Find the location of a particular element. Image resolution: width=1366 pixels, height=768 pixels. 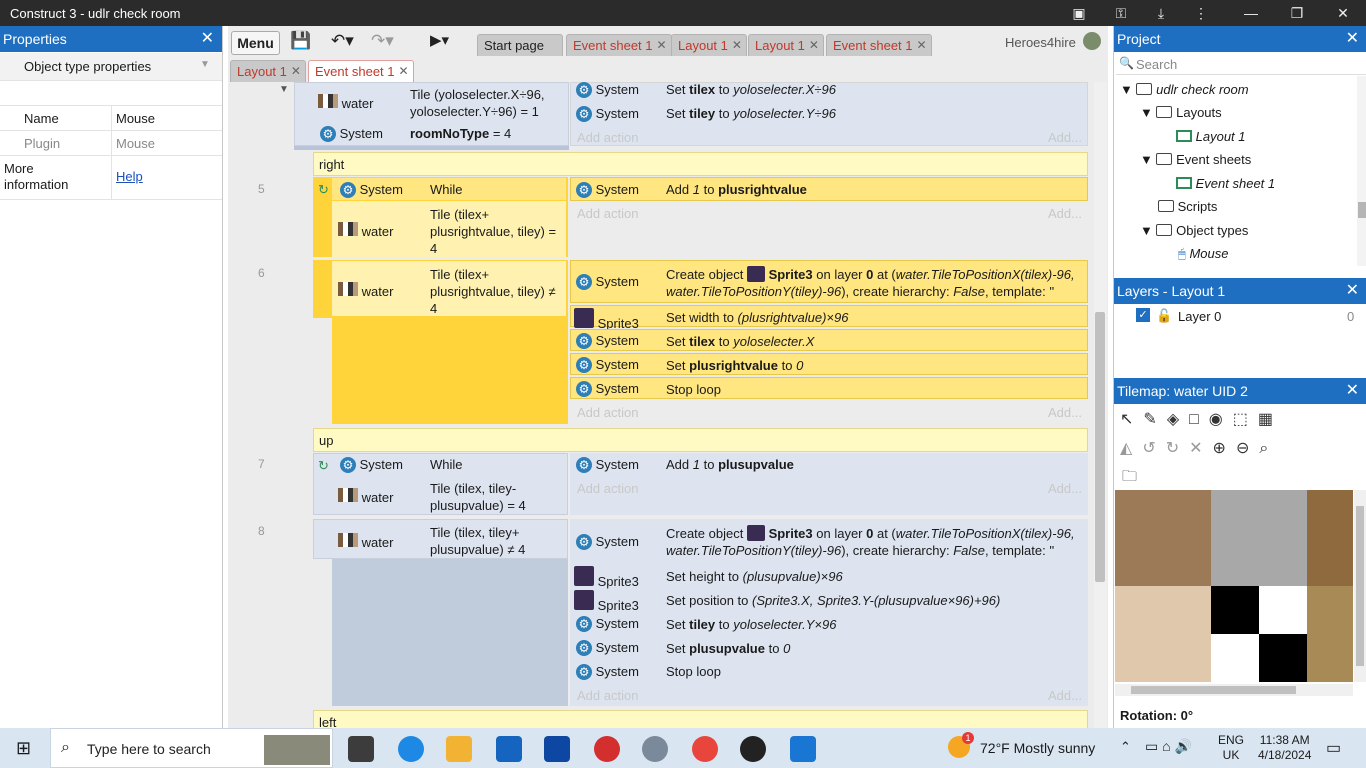

tree-scripts: Scripts is located at coordinates (1187, 206).